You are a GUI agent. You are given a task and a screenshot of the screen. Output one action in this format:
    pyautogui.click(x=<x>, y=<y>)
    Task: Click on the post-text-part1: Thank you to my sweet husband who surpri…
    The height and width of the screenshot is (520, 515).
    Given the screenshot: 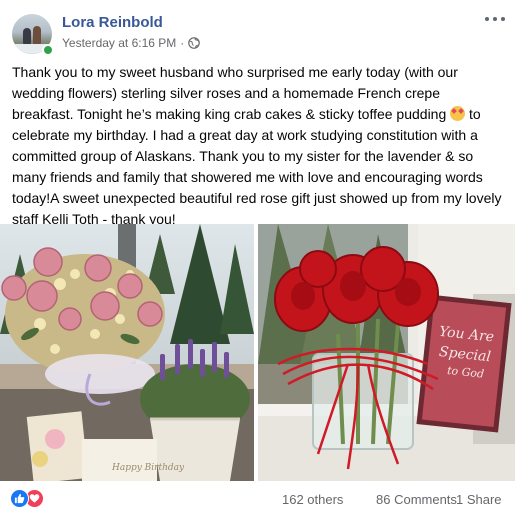 What is the action you would take?
    pyautogui.click(x=235, y=93)
    